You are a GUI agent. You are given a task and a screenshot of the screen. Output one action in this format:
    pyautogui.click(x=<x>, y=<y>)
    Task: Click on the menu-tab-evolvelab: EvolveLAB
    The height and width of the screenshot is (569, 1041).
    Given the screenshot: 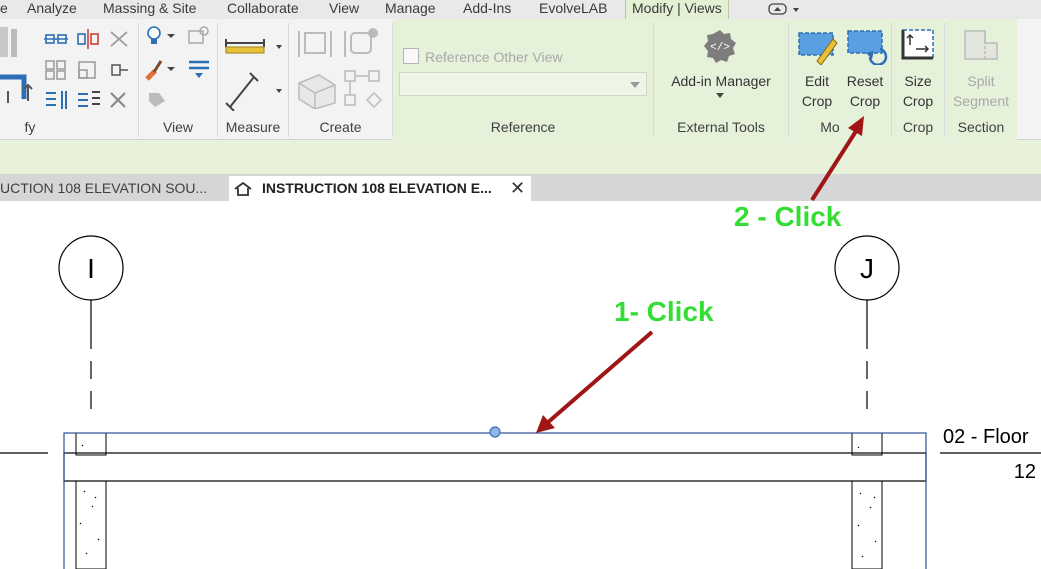 What is the action you would take?
    pyautogui.click(x=573, y=9)
    